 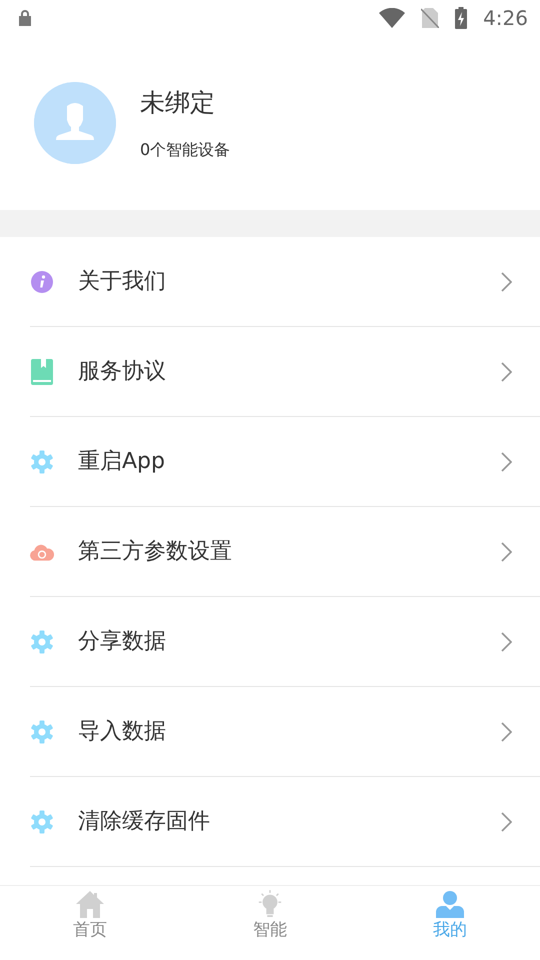 What do you see at coordinates (178, 103) in the screenshot?
I see `profile-name: 未绑定` at bounding box center [178, 103].